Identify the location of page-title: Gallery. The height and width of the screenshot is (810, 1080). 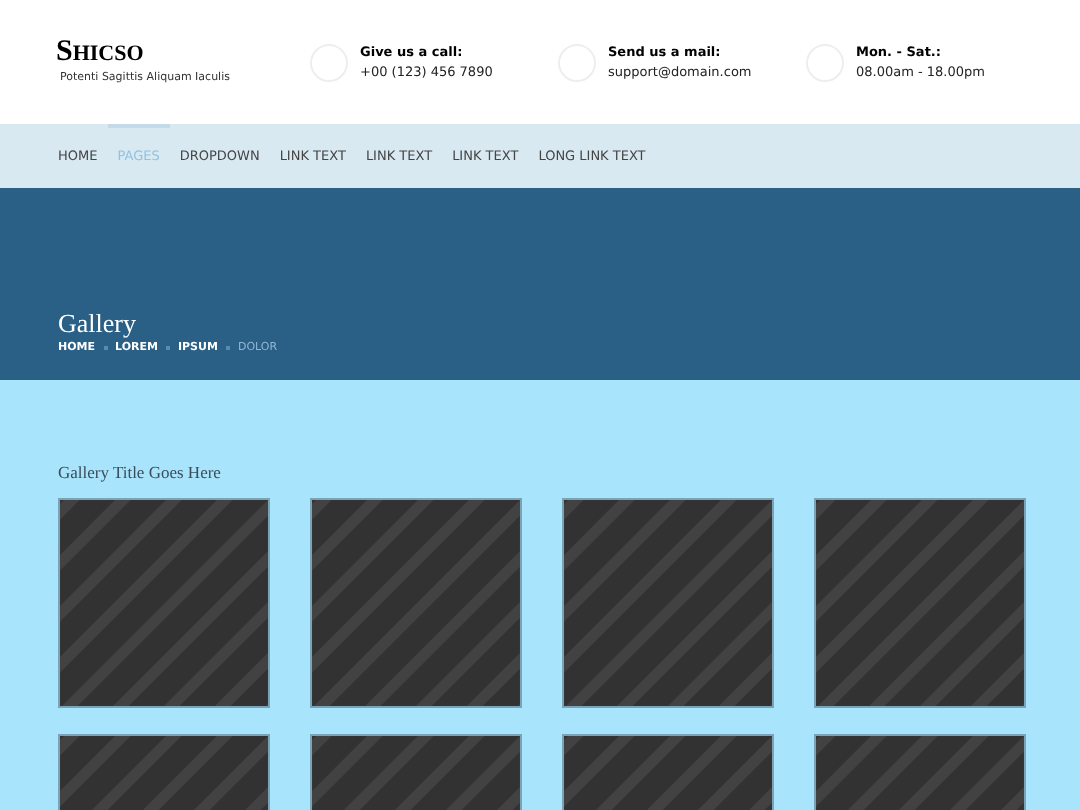
(97, 323).